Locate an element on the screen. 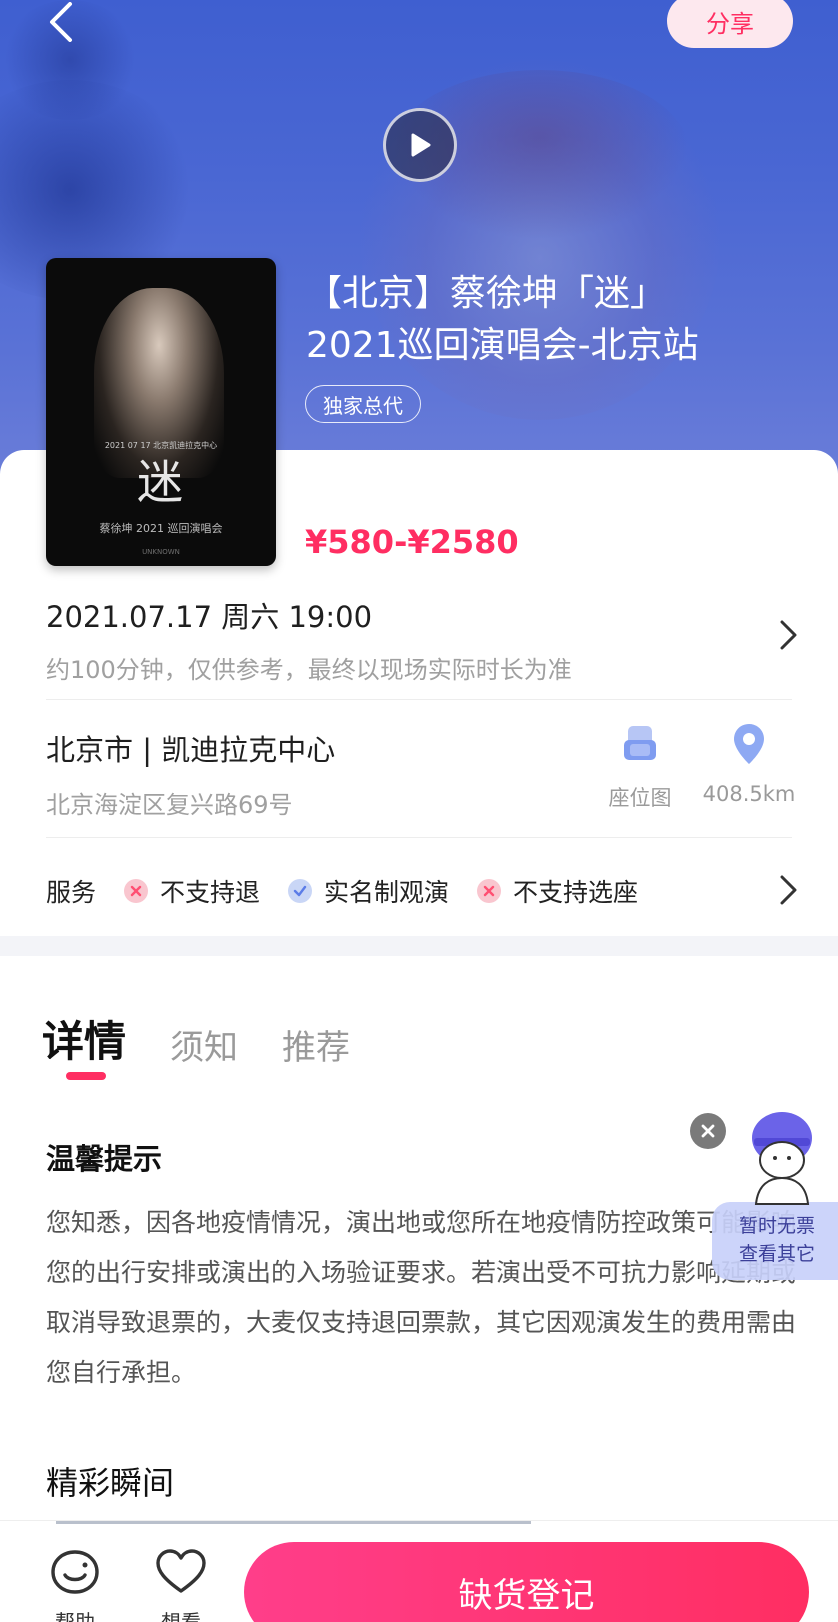  helper-line2: 查看其它 is located at coordinates (776, 1254).